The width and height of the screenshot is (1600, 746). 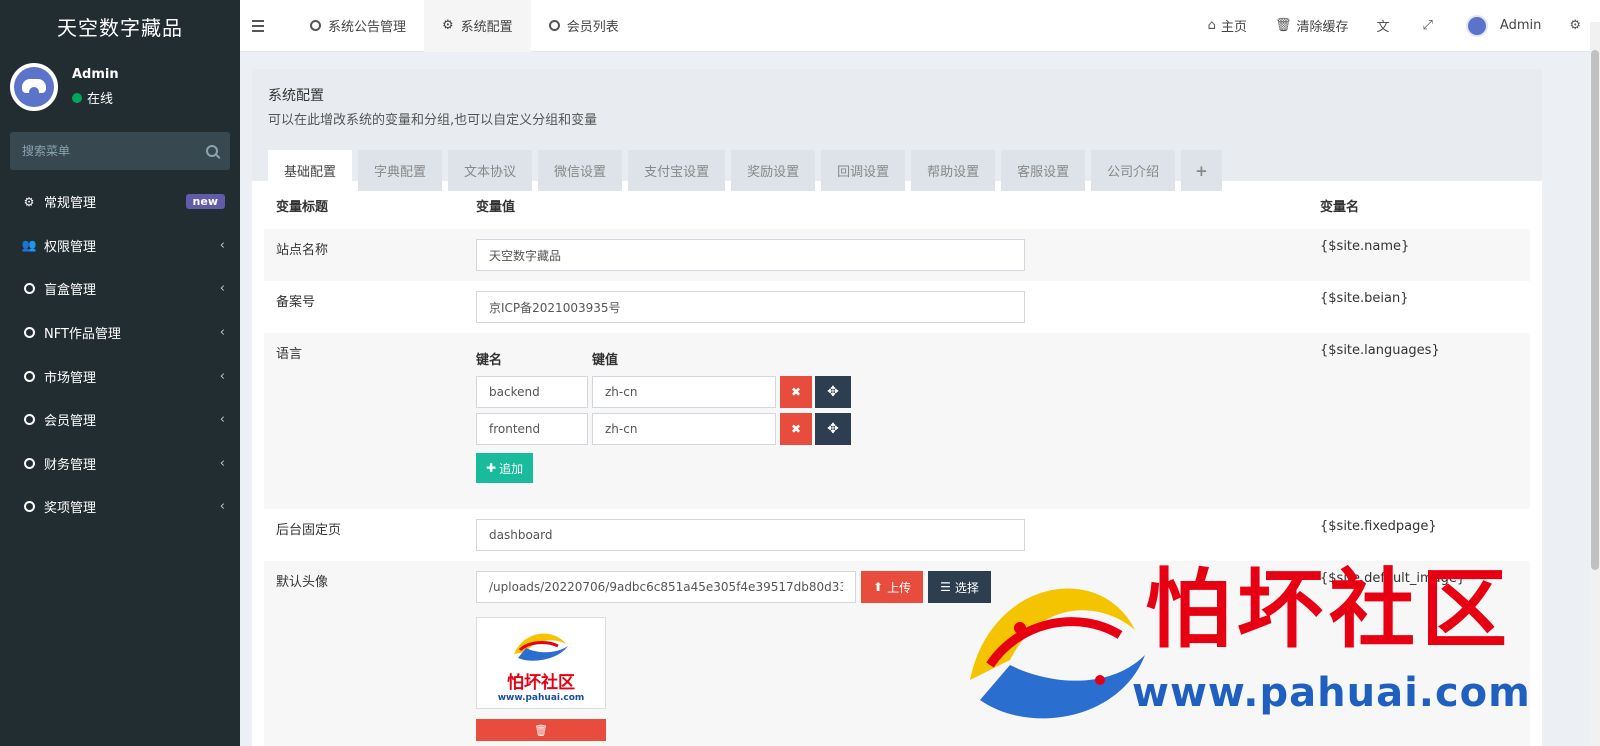 What do you see at coordinates (120, 289) in the screenshot?
I see `sidebar-item-blindbox: 盲盒管理 ‹` at bounding box center [120, 289].